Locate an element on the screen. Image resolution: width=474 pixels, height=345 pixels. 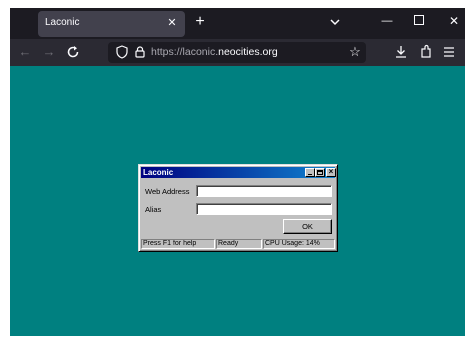
dialog-maximize-button is located at coordinates (320, 172).